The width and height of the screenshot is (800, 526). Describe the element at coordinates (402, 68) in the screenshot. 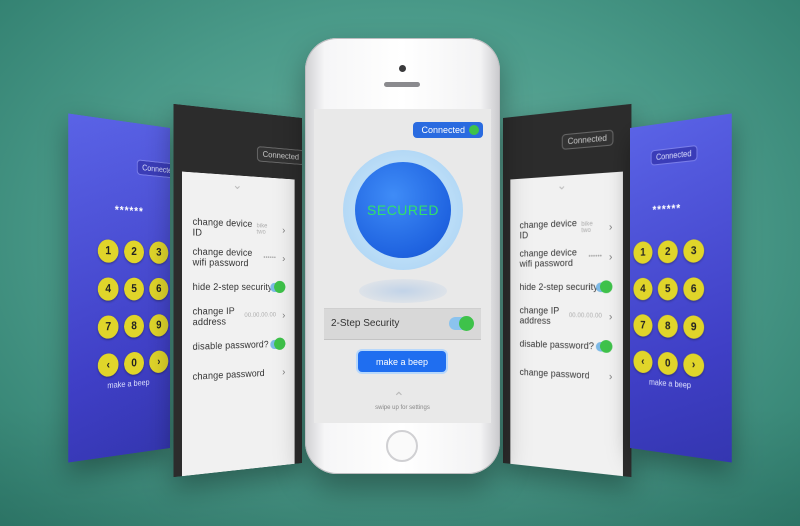

I see `front-camera` at that location.